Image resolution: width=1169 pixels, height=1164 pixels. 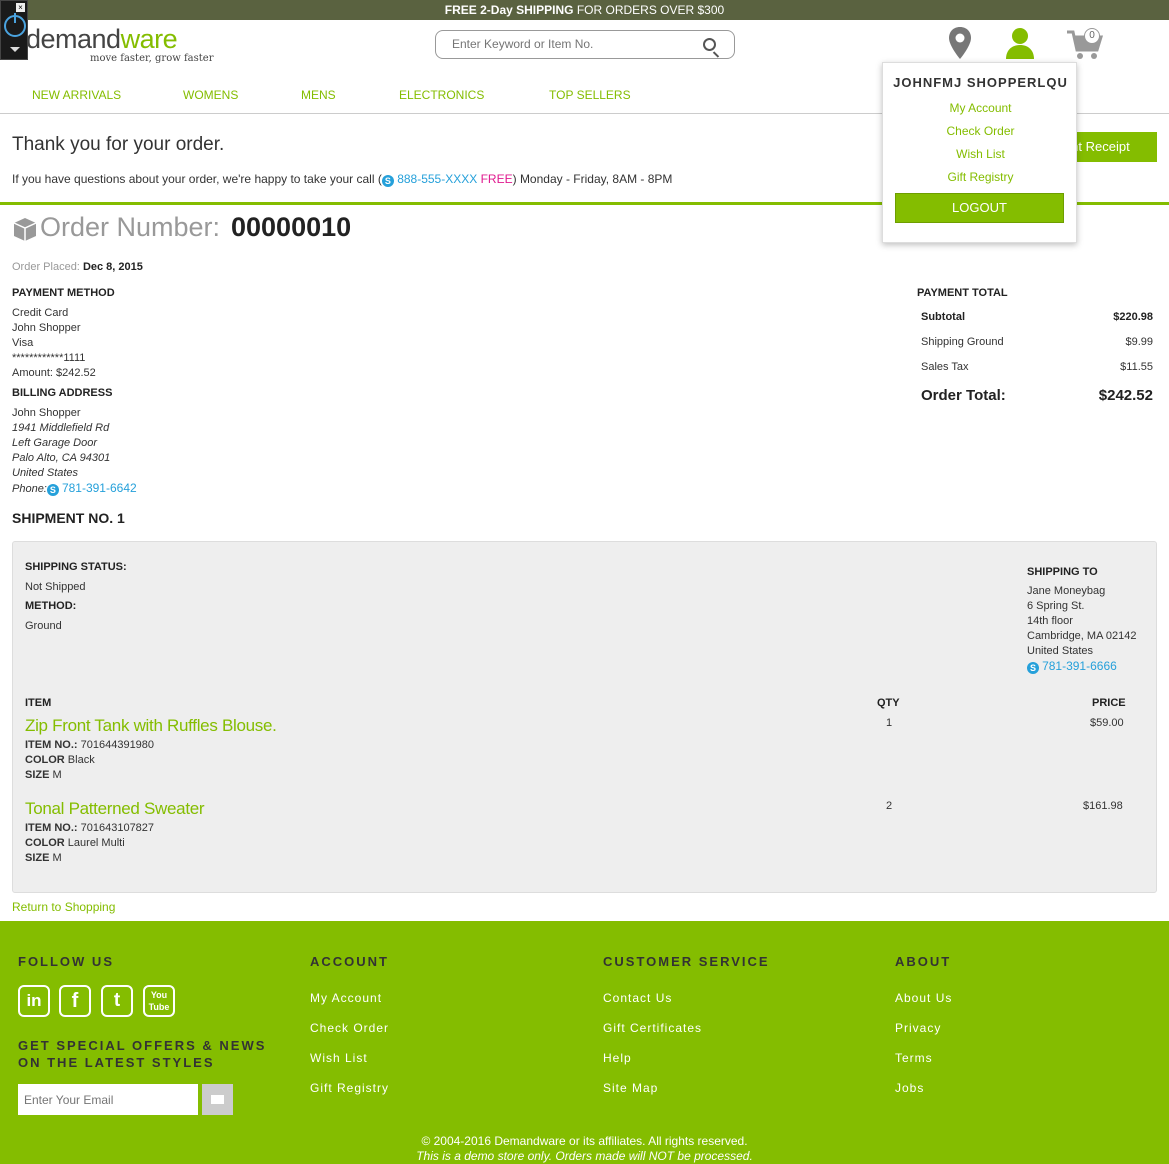 I want to click on col-qty: QTY, so click(x=888, y=703).